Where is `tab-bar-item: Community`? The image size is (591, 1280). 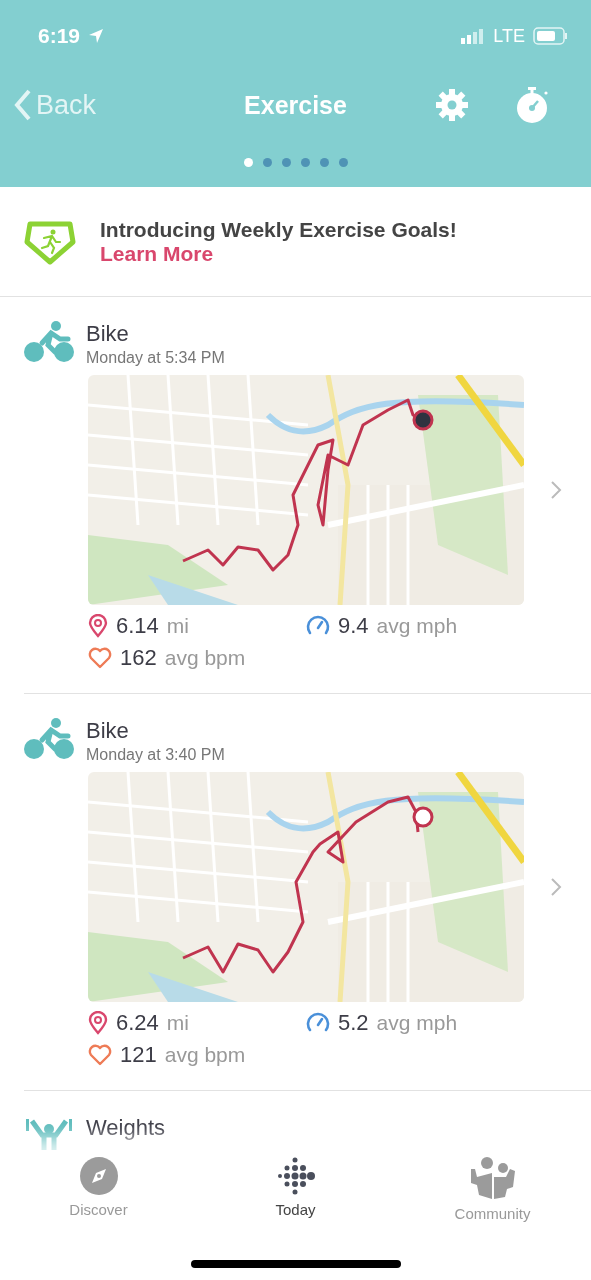
tab-bar-item: Community is located at coordinates (492, 1218).